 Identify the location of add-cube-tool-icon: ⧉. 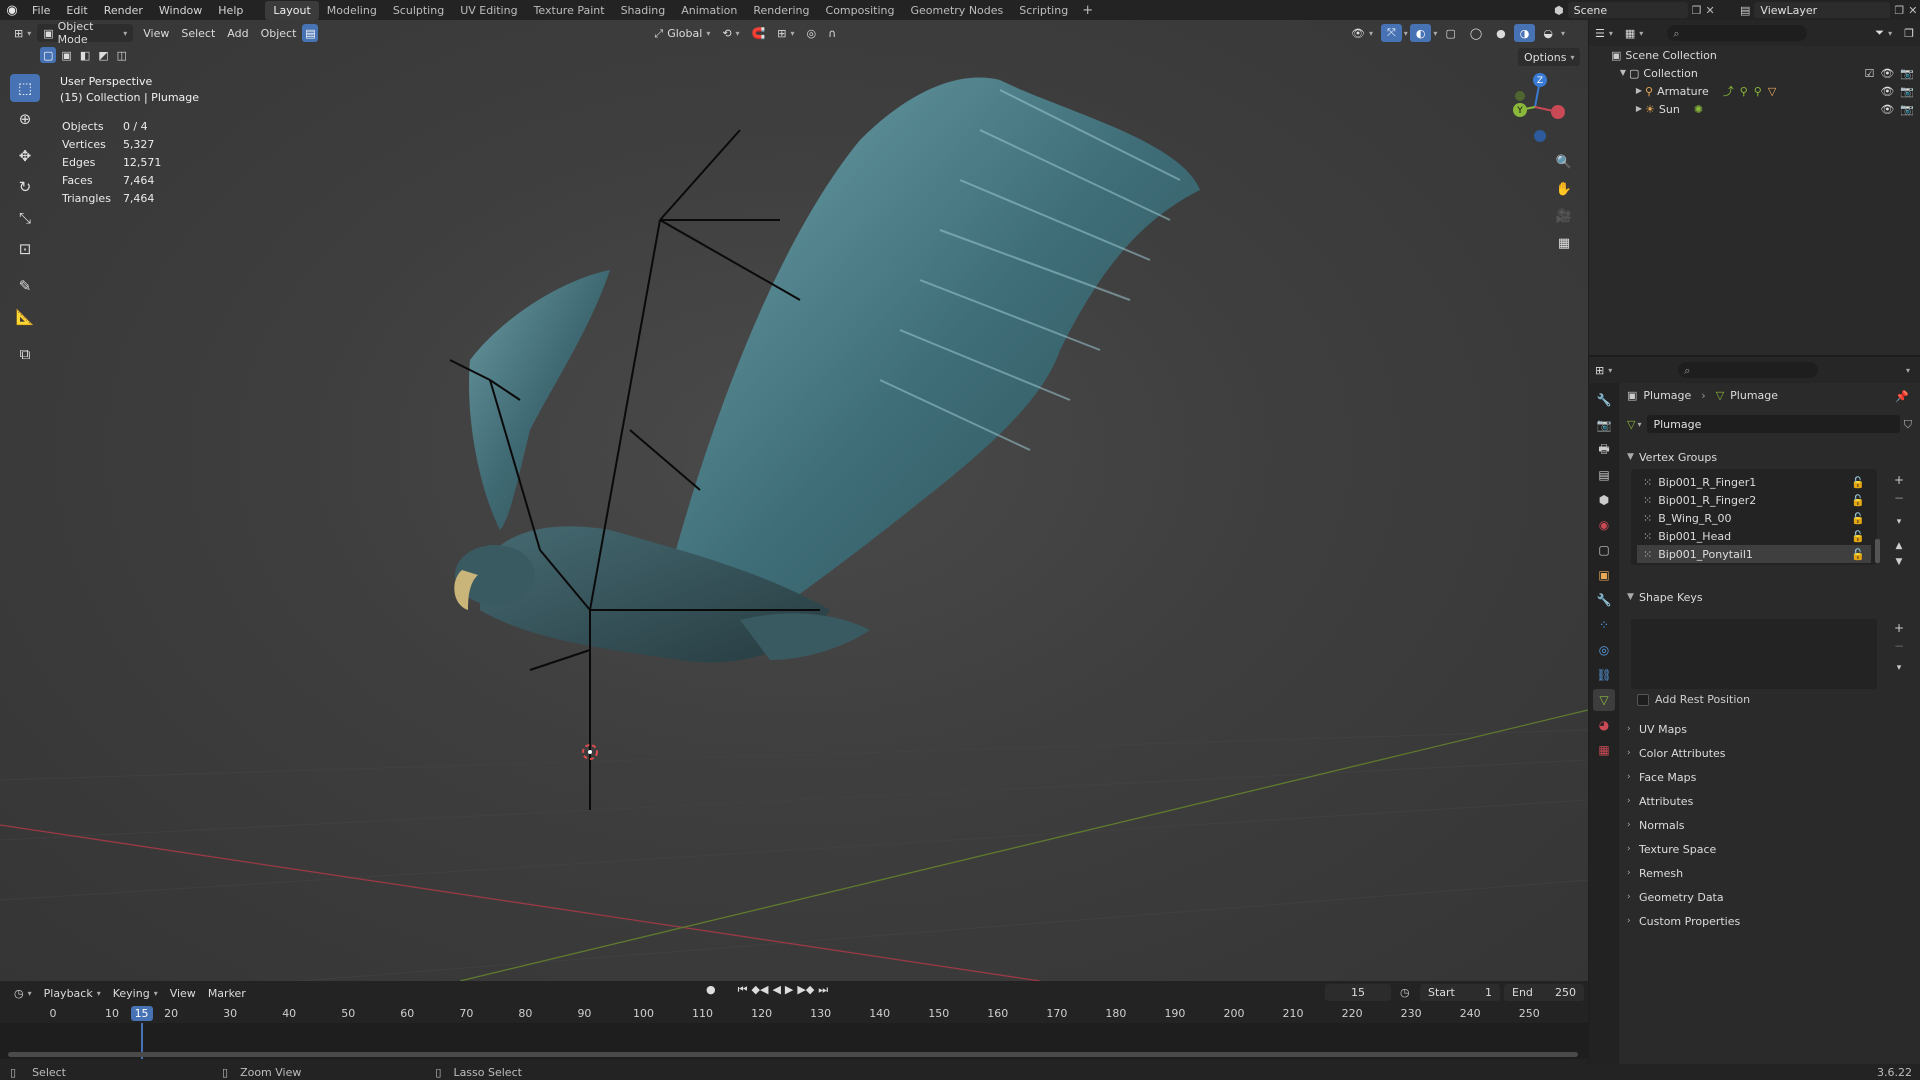
(25, 354).